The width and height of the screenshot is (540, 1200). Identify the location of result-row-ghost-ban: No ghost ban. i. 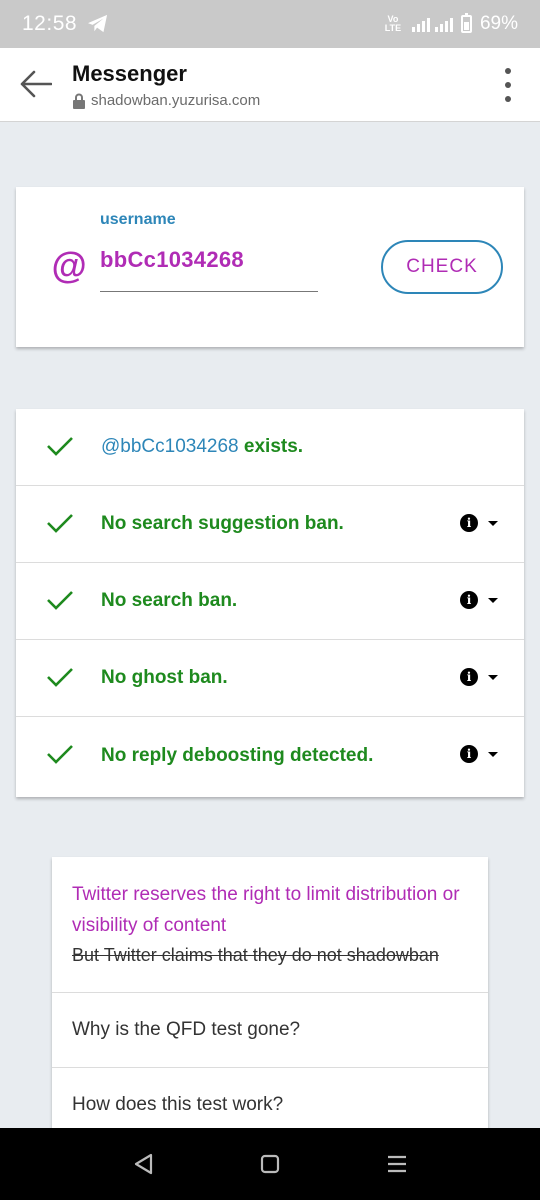
(270, 678).